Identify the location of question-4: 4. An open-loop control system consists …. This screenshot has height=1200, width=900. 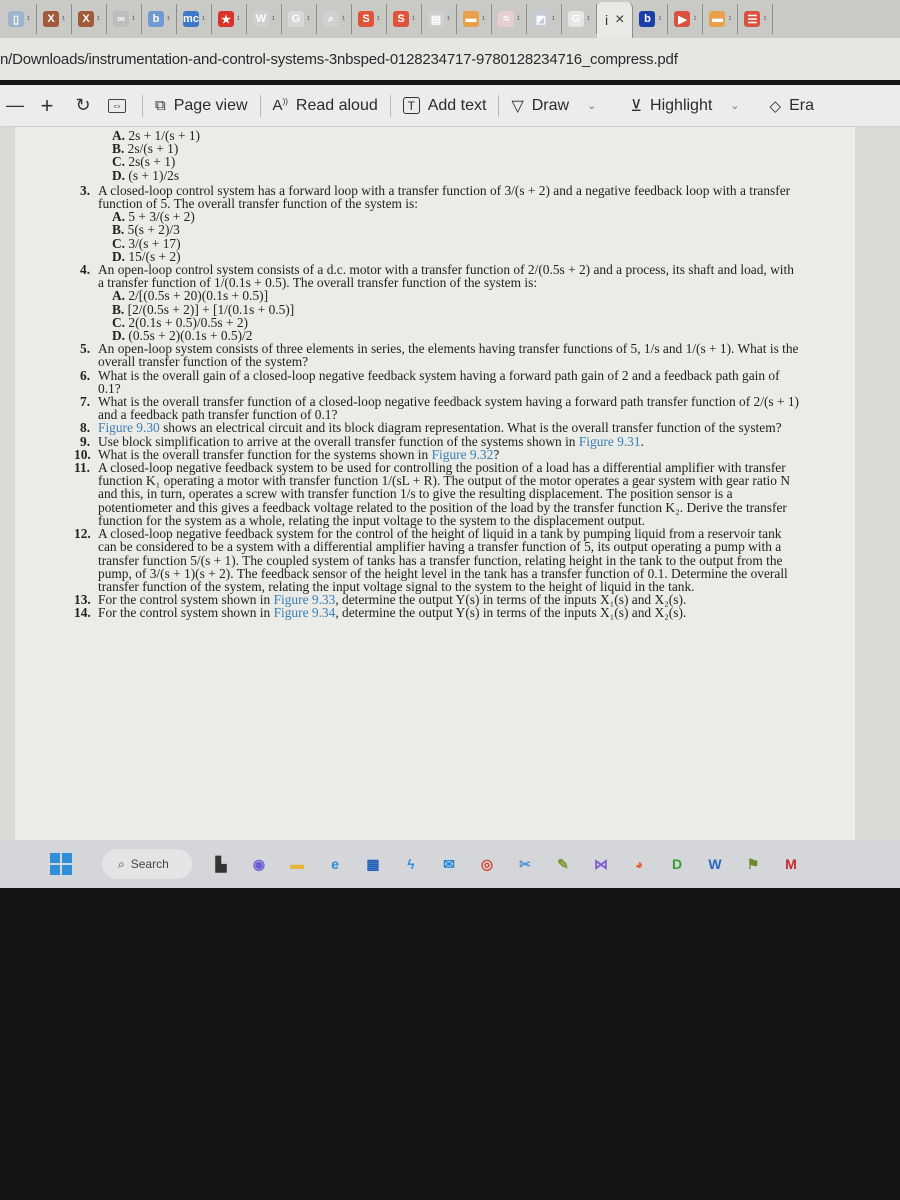
(440, 276).